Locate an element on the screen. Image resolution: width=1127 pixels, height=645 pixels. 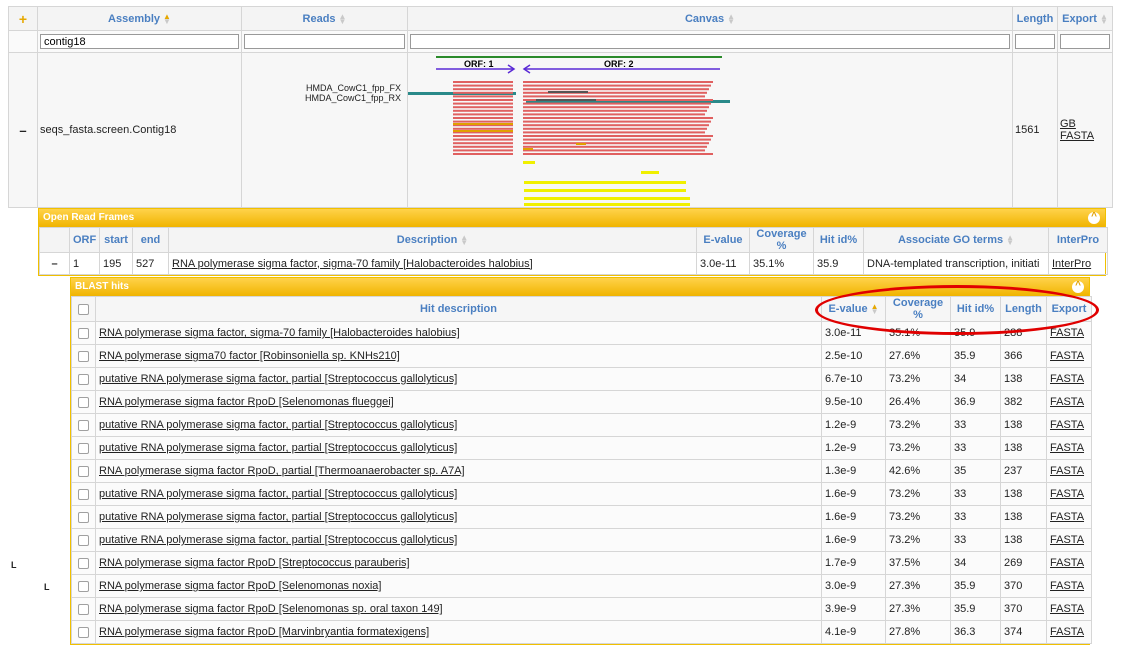
hit-id: 33 is located at coordinates (975, 494).